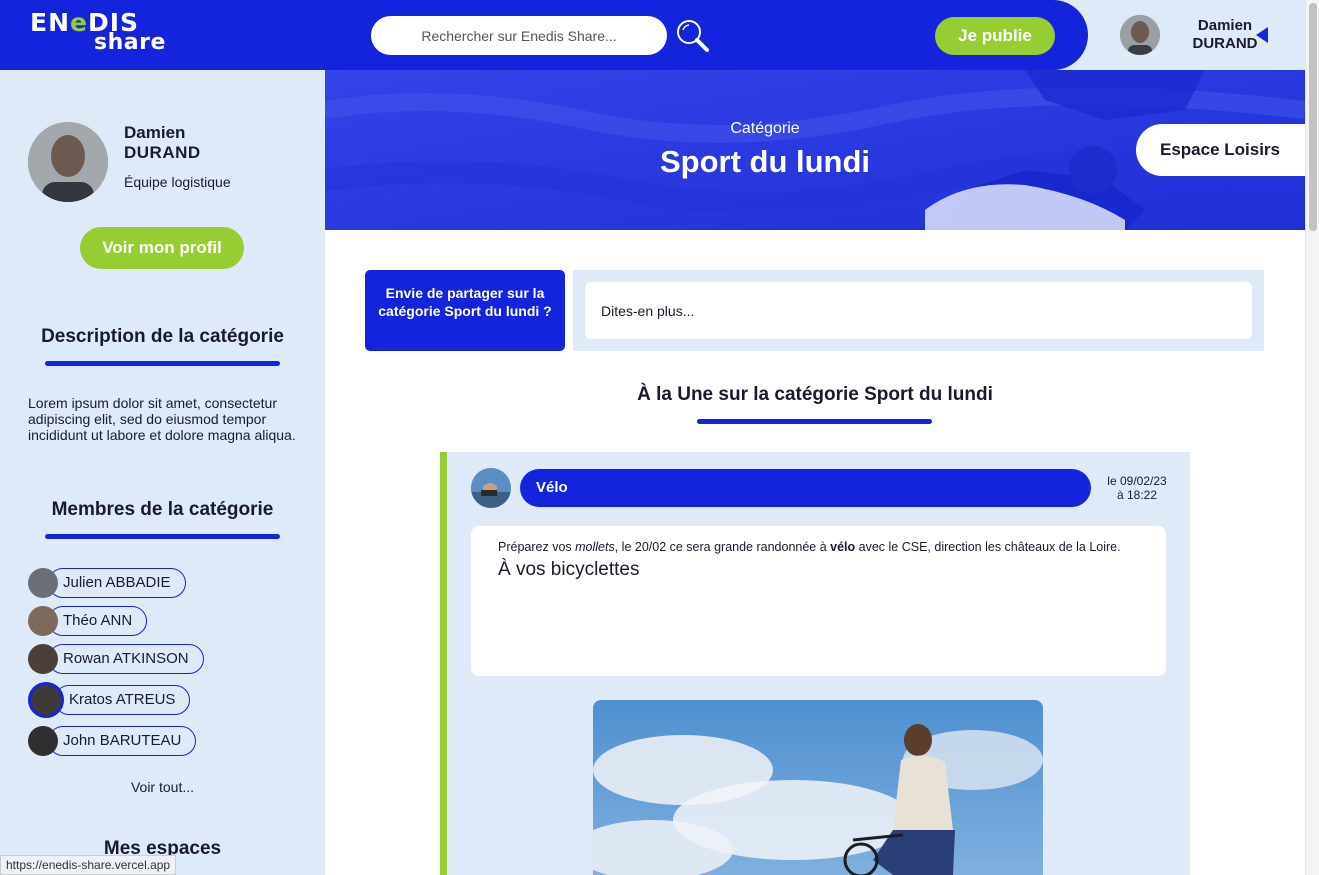  Describe the element at coordinates (995, 36) in the screenshot. I see `publish-button: Je publie` at that location.